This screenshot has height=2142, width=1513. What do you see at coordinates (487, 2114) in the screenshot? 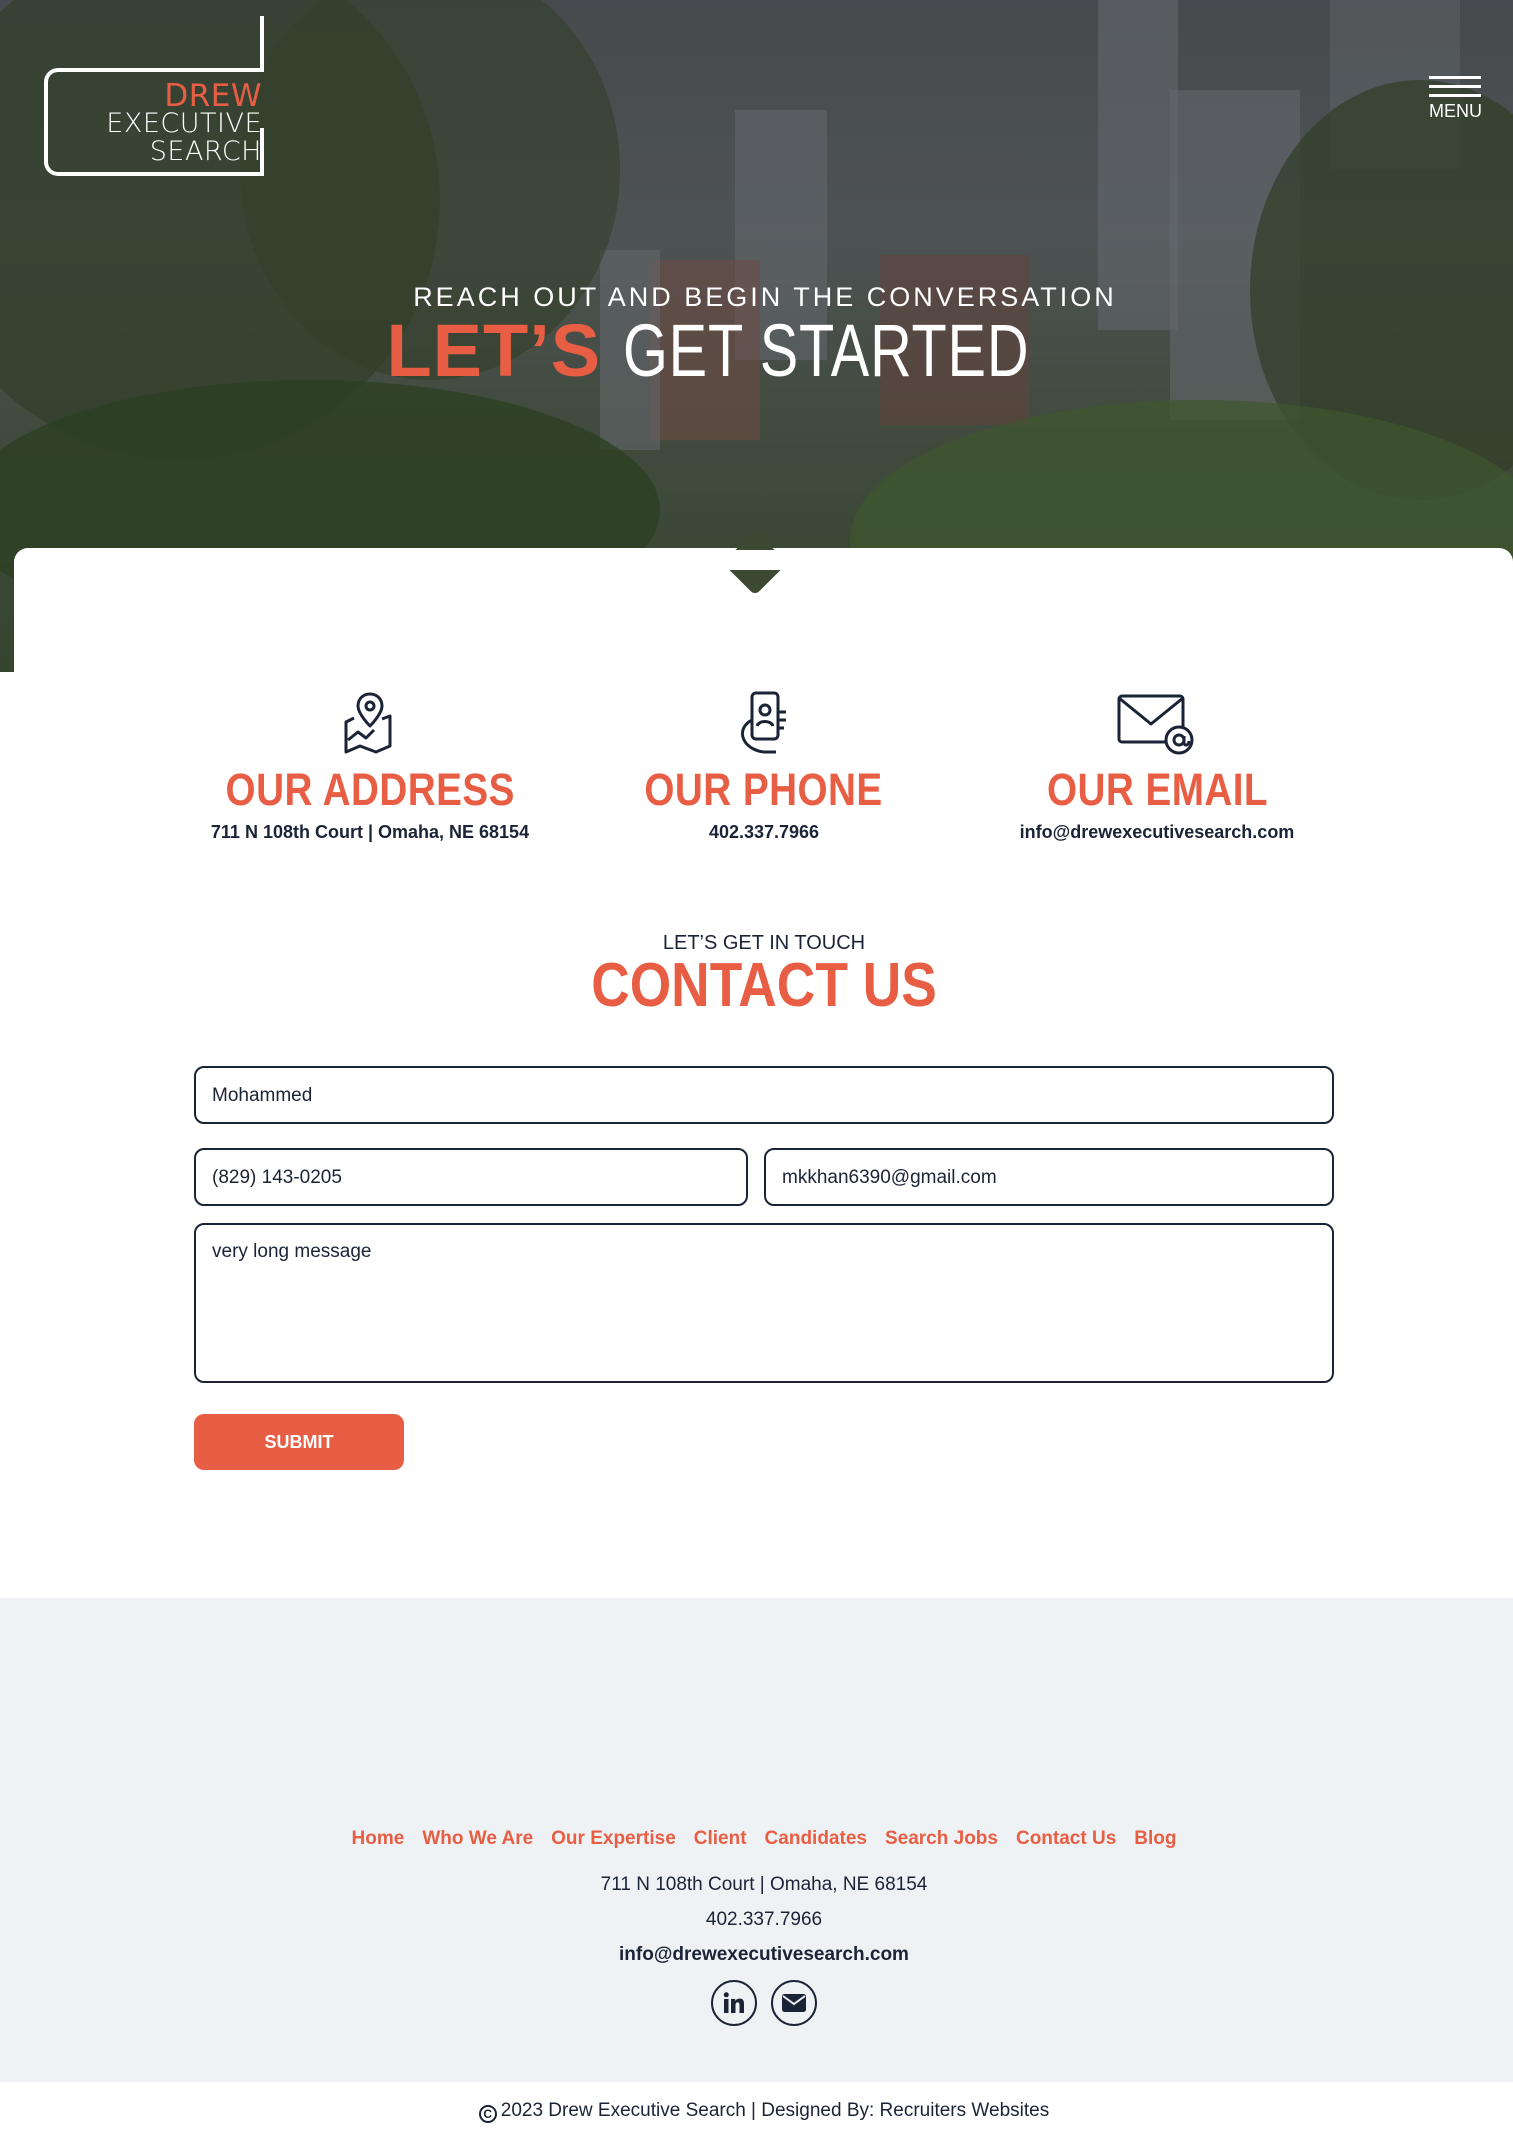
I see `copyright-icon: C` at bounding box center [487, 2114].